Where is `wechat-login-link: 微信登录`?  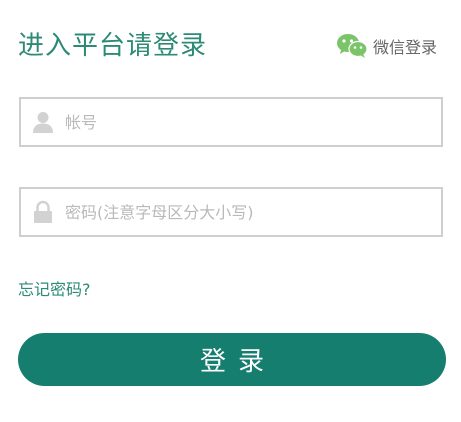
wechat-login-link: 微信登录 is located at coordinates (386, 46).